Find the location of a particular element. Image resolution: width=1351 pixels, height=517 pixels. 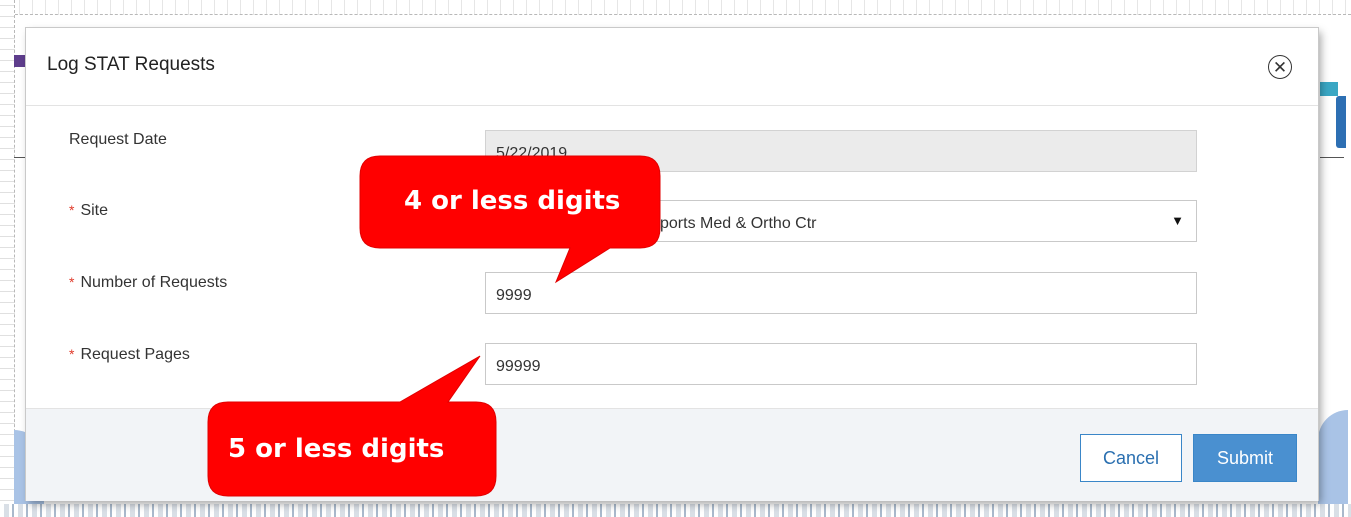

site-label-text: Site is located at coordinates (94, 210).